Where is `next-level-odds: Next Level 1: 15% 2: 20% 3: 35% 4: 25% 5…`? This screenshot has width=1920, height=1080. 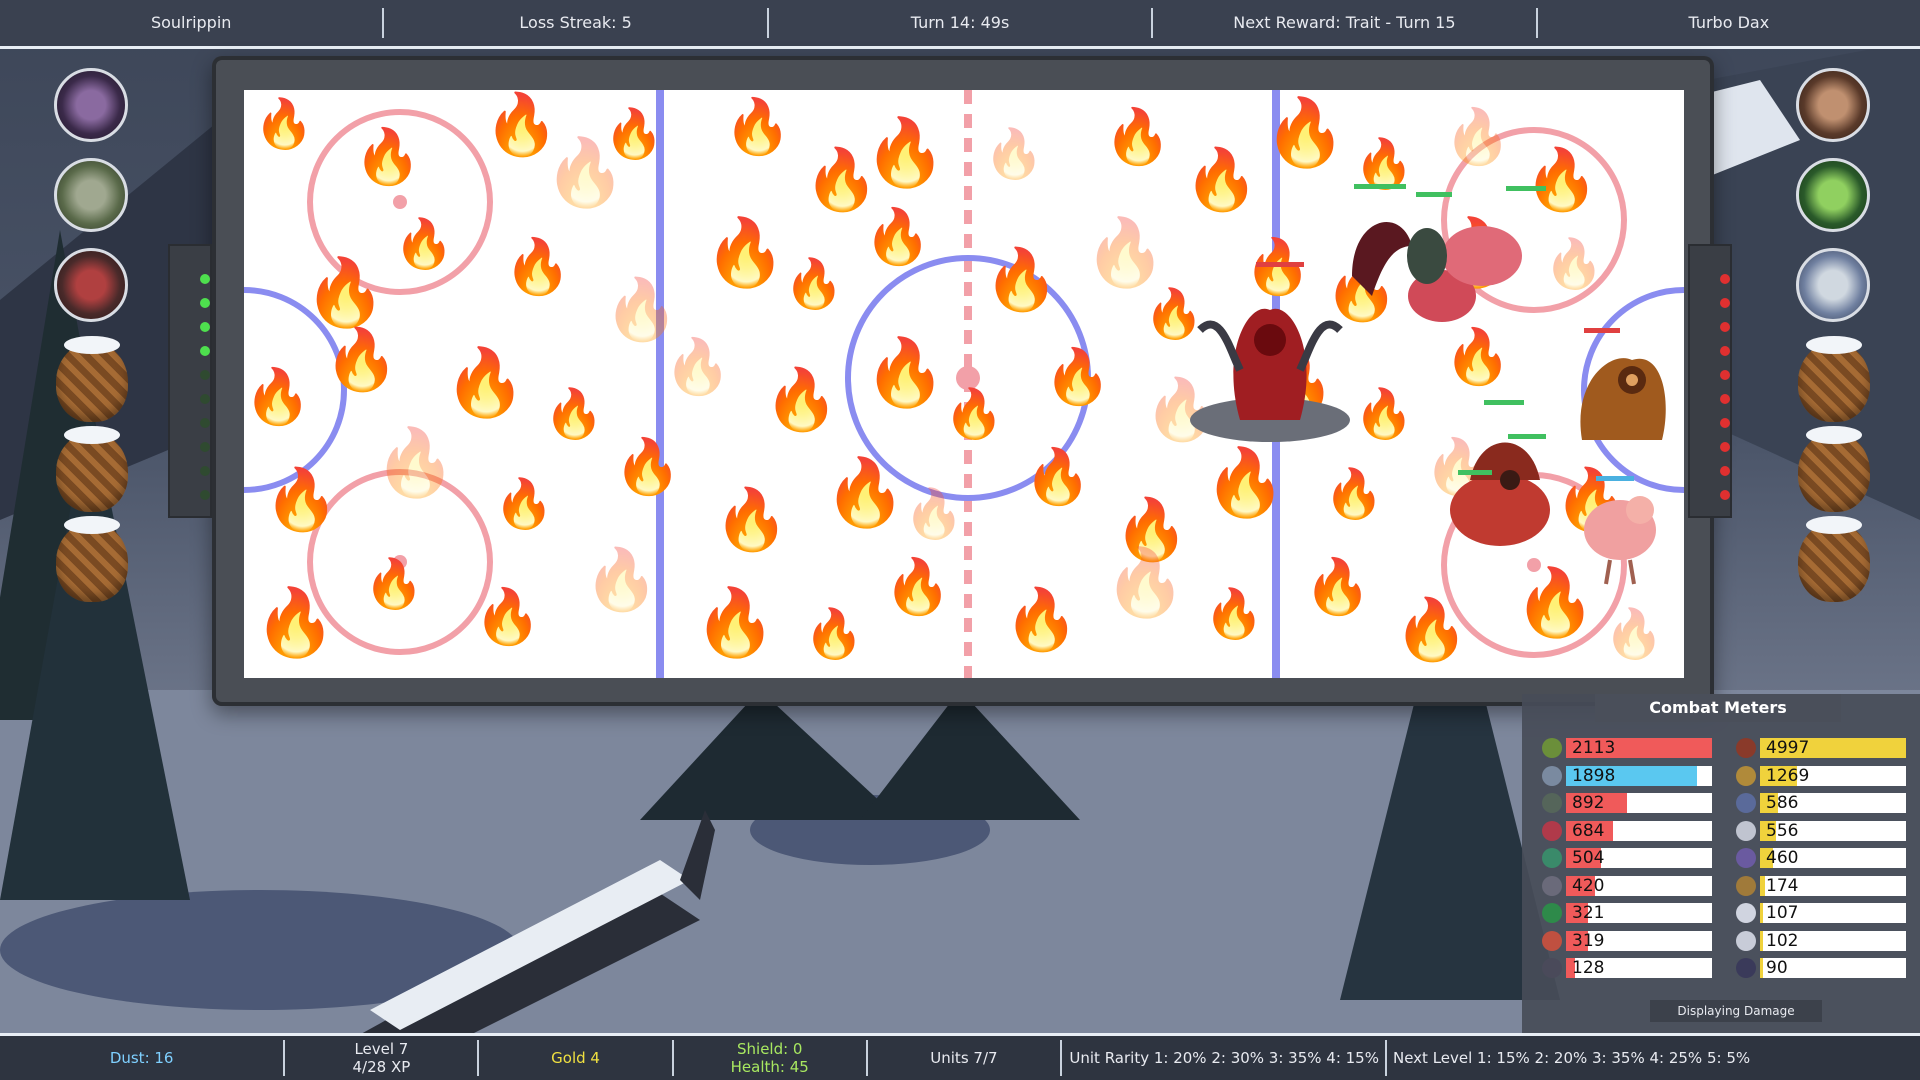
next-level-odds: Next Level 1: 15% 2: 20% 3: 35% 4: 25% 5… is located at coordinates (1652, 1058).